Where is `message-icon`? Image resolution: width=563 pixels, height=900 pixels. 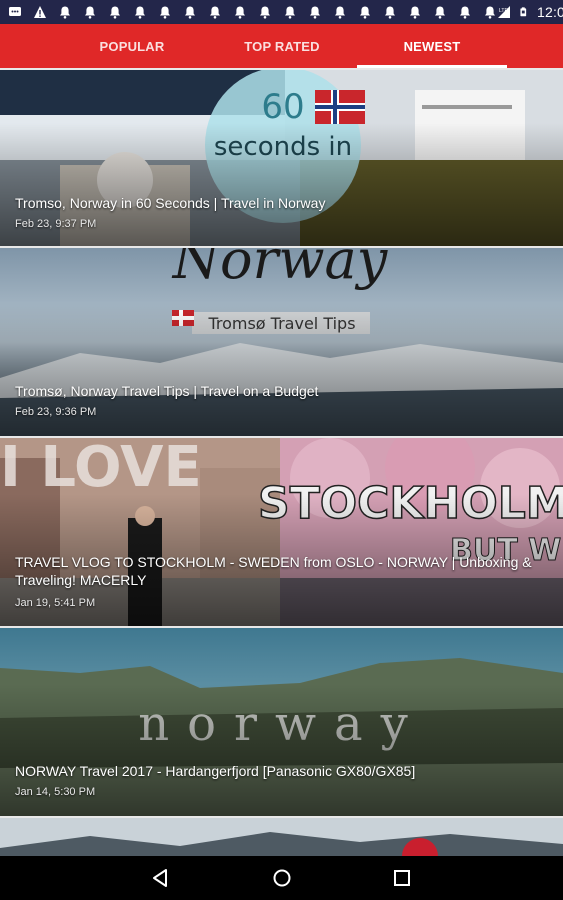
message-icon is located at coordinates (15, 11).